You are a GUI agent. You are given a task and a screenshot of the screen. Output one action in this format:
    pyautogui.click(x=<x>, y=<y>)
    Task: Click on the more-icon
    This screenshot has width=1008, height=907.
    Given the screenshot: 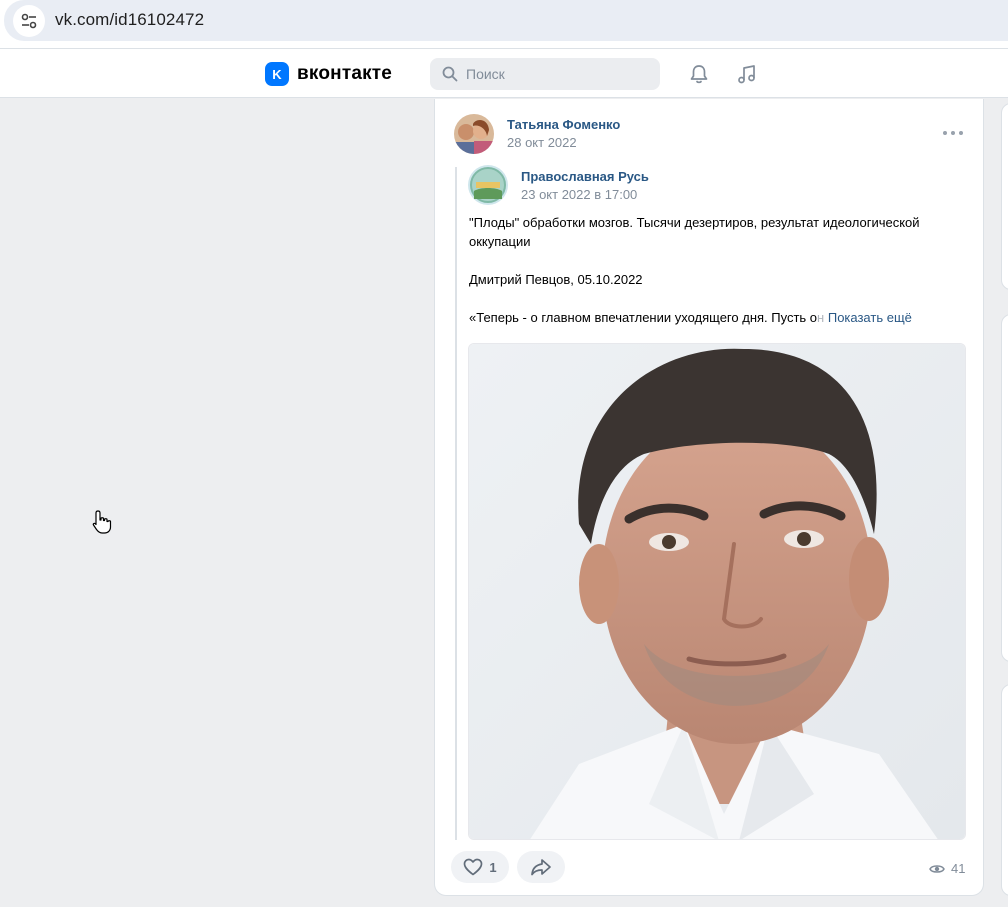 What is the action you would take?
    pyautogui.click(x=953, y=133)
    